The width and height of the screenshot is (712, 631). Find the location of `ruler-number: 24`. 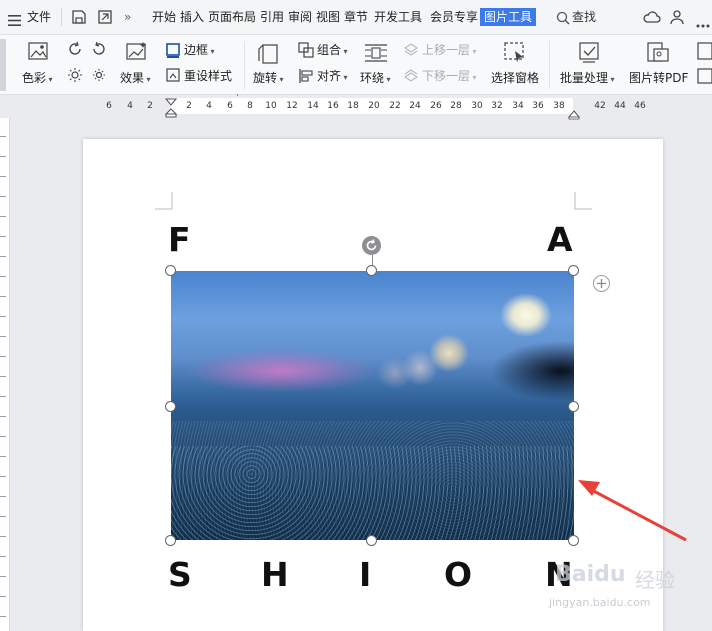

ruler-number: 24 is located at coordinates (415, 106).